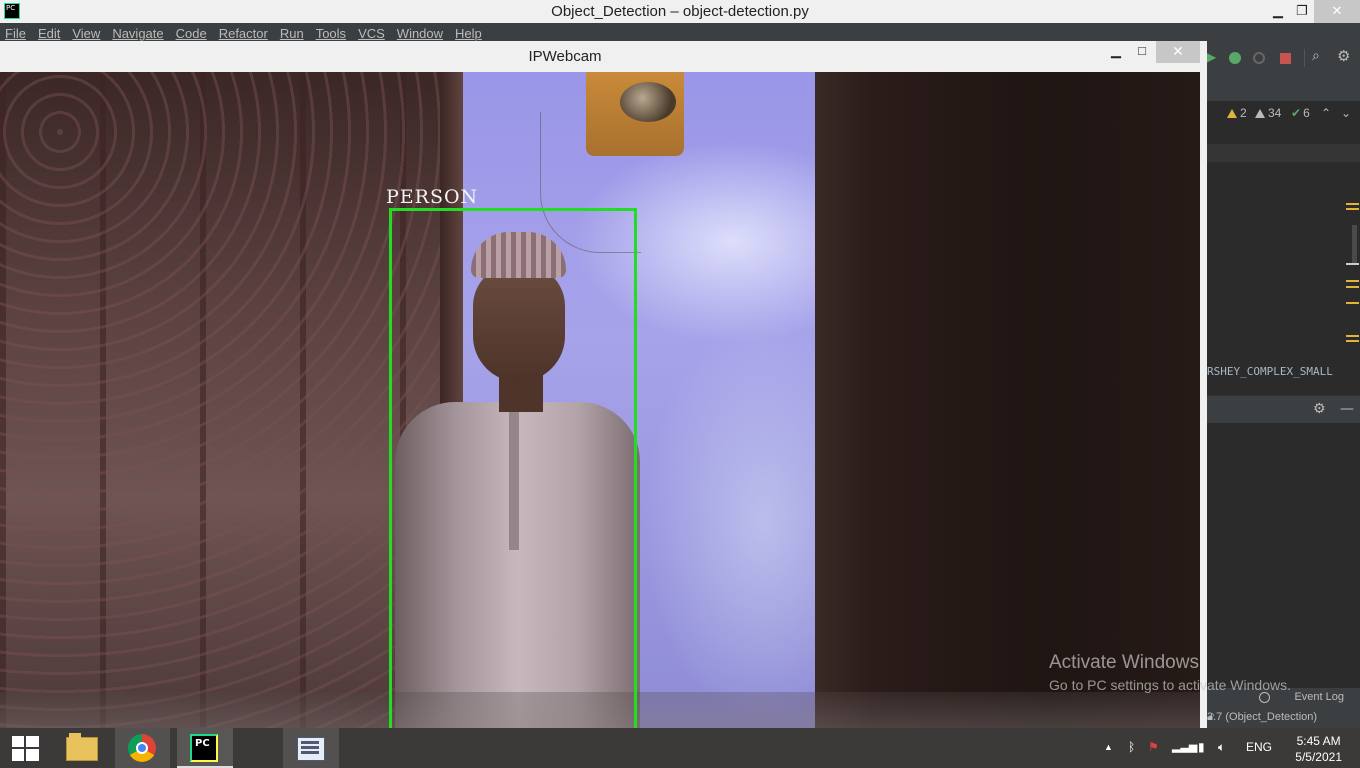 Image resolution: width=1360 pixels, height=768 pixels. What do you see at coordinates (513, 468) in the screenshot?
I see `detection-bounding-box` at bounding box center [513, 468].